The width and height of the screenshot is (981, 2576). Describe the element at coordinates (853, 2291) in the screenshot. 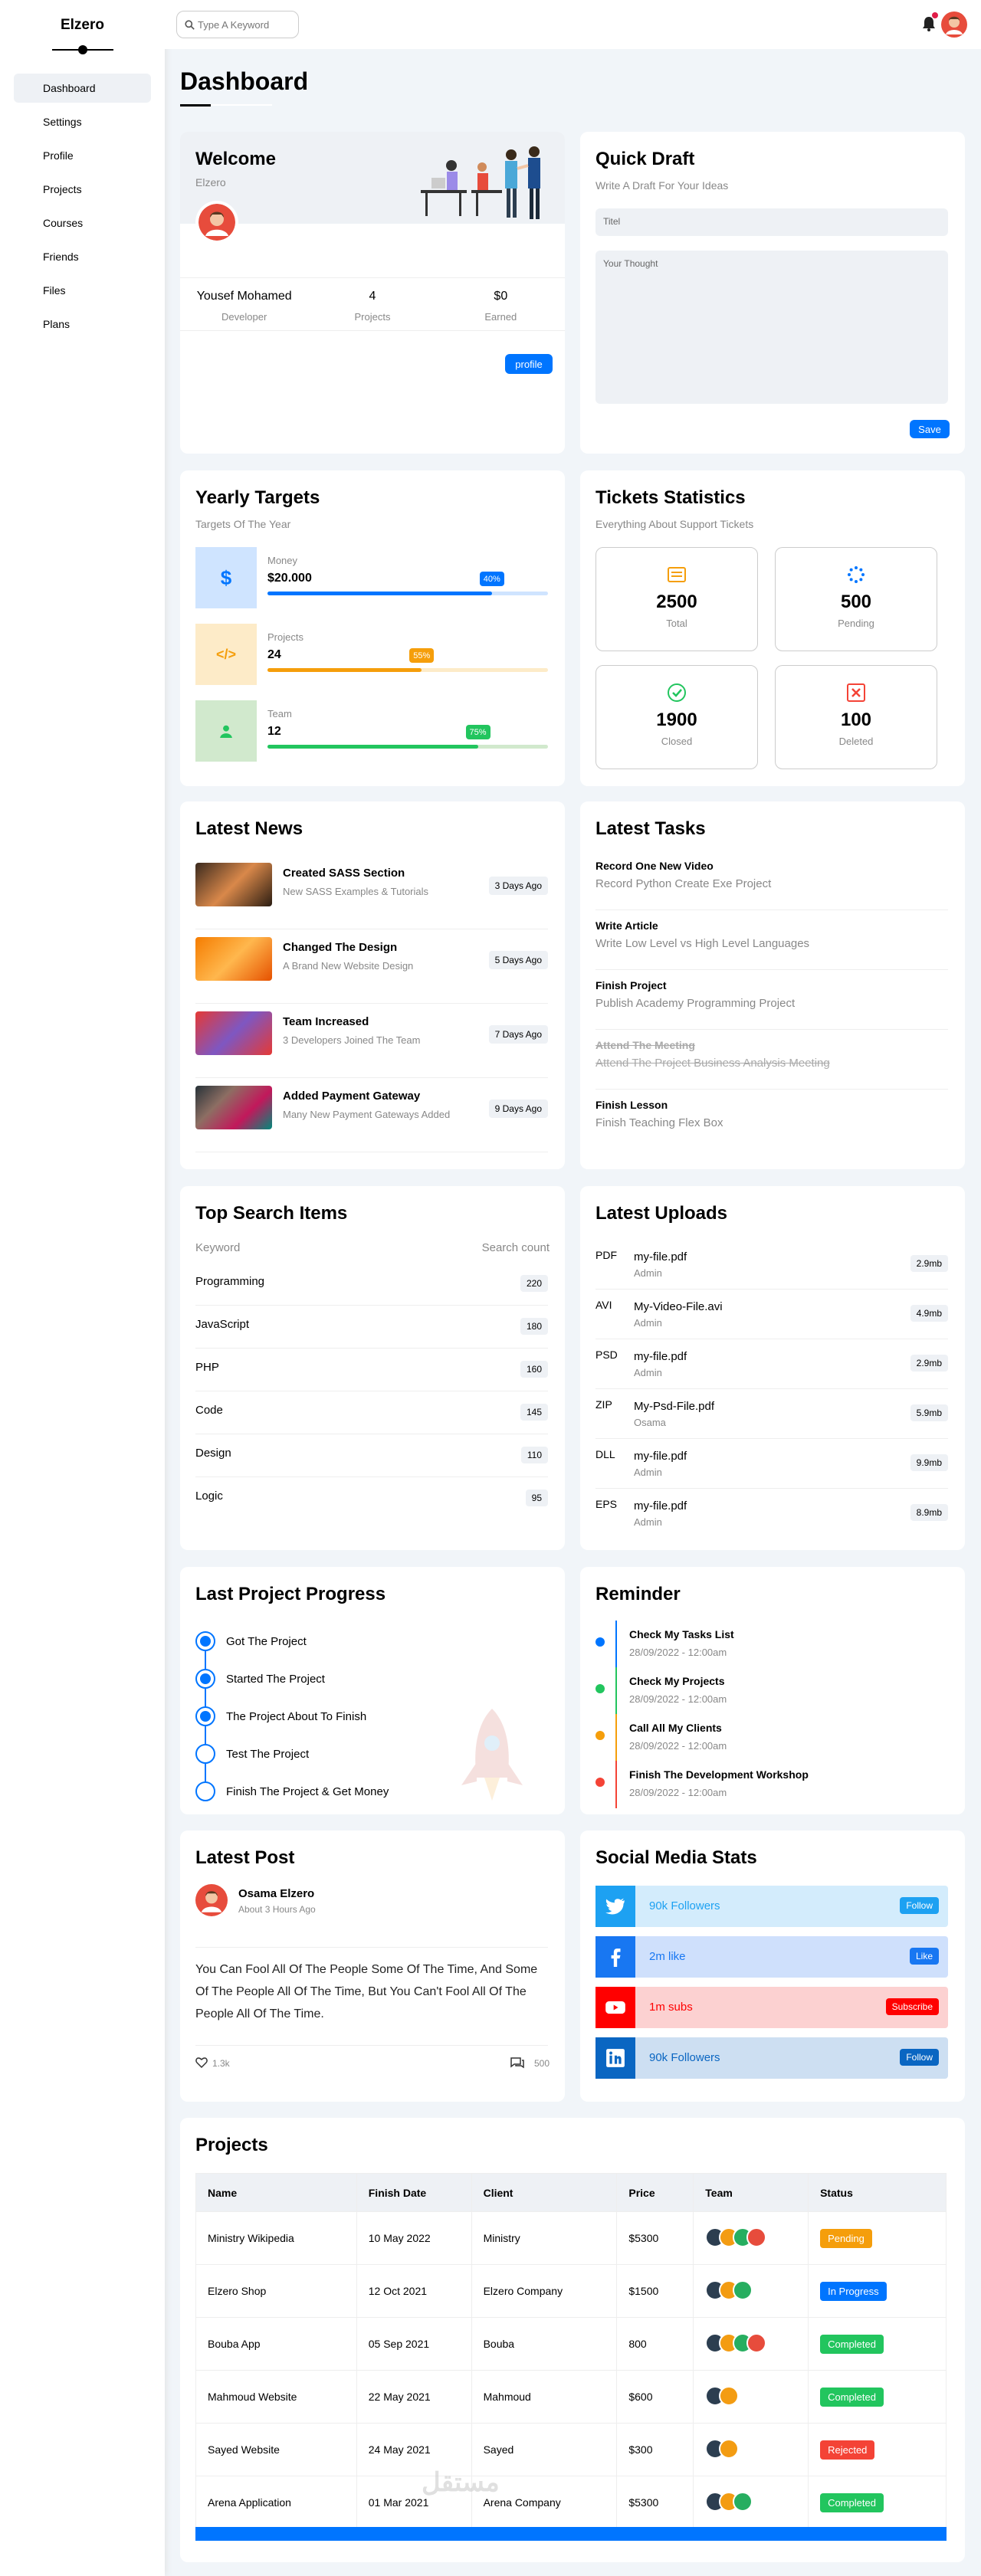

I see `status-badge: In Progress` at that location.